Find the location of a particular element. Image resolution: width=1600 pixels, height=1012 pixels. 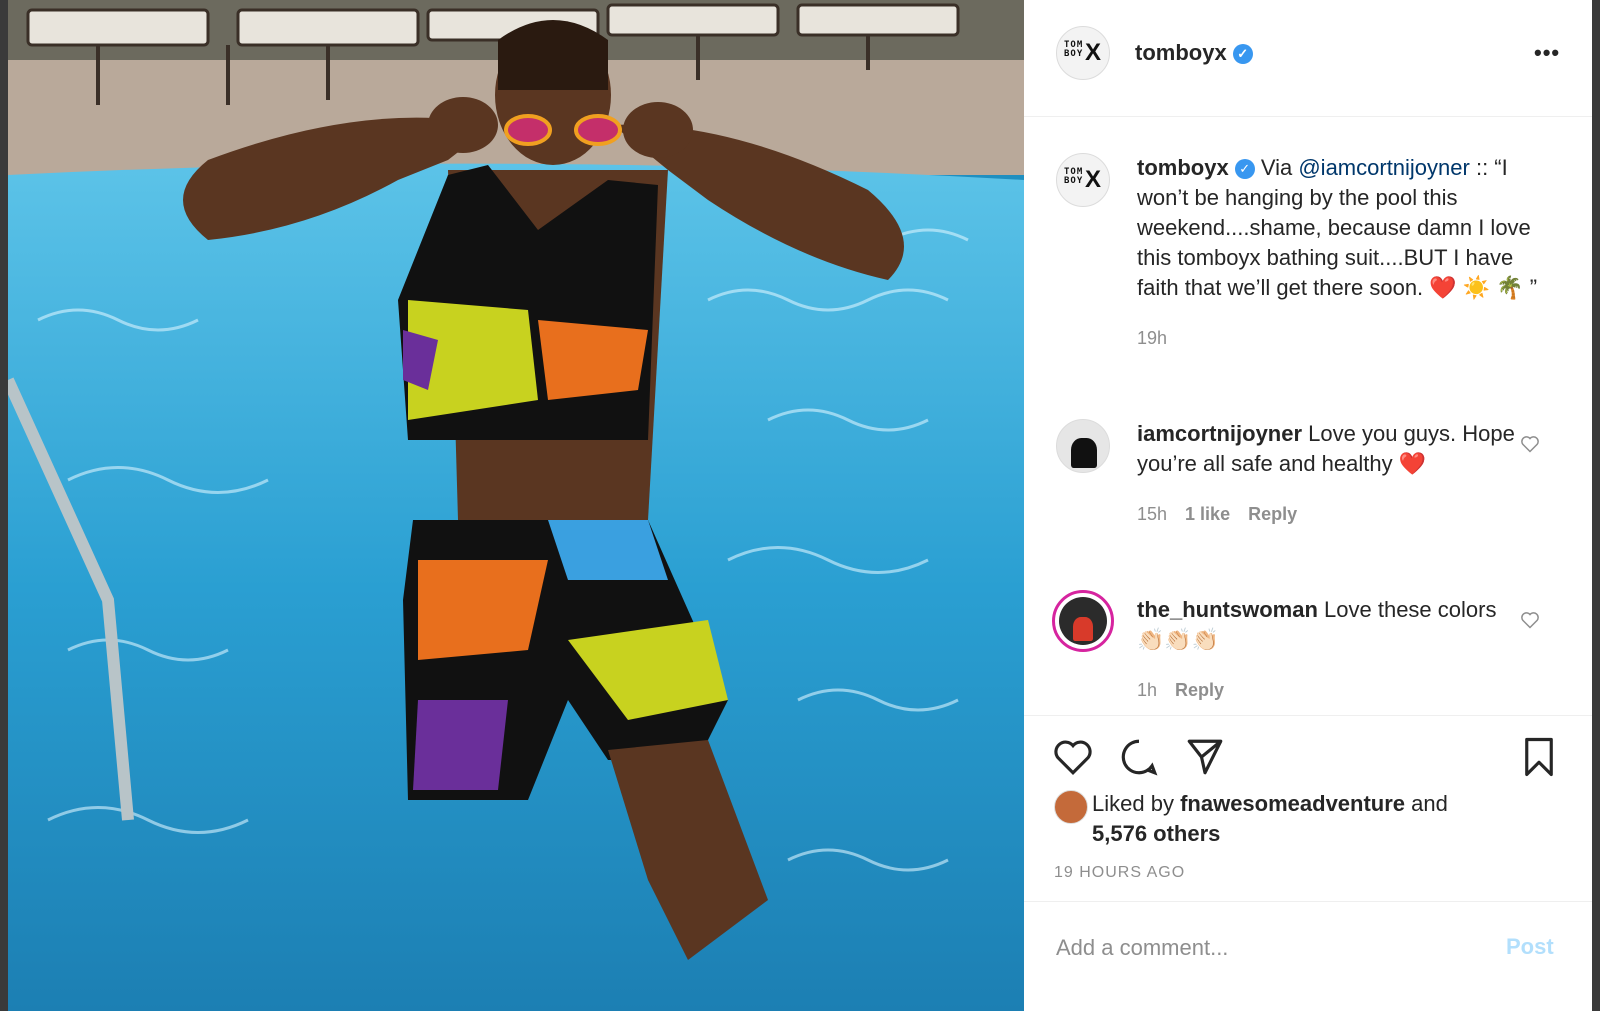

likes-prefix: Liked by is located at coordinates (1133, 803).